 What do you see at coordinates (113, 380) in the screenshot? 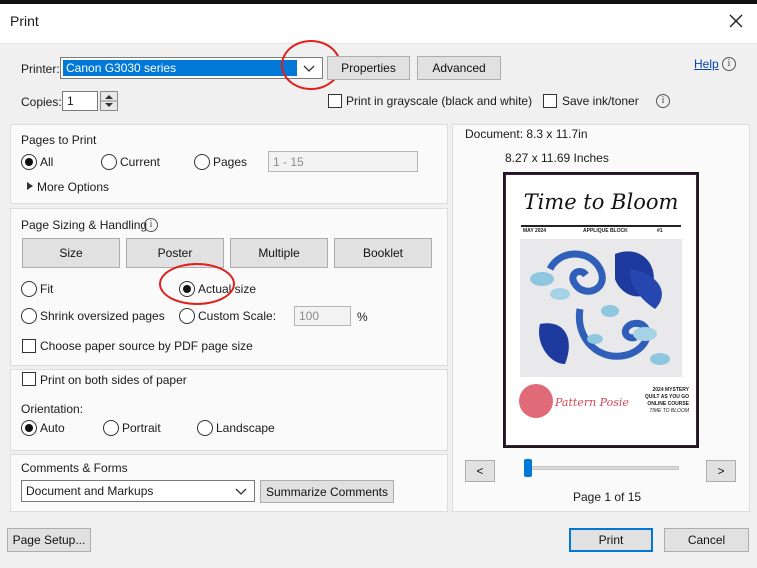
I see `both-sides-label: Print on both sides of paper` at bounding box center [113, 380].